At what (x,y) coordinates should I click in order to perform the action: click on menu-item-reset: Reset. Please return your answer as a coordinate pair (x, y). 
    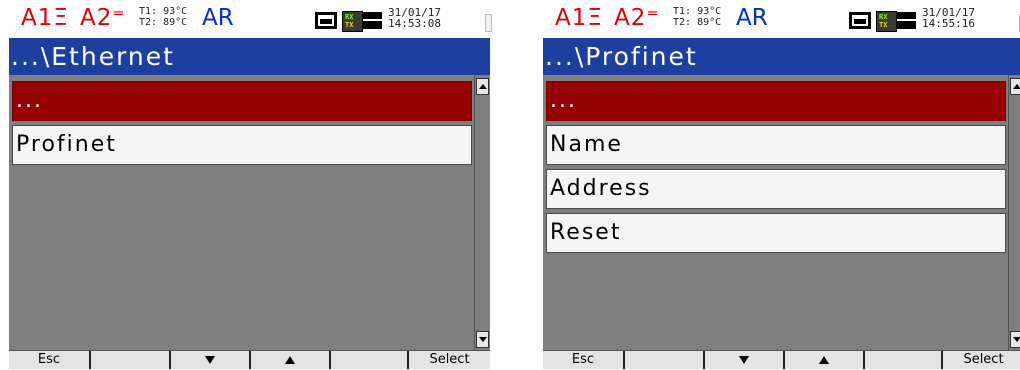
    Looking at the image, I should click on (776, 233).